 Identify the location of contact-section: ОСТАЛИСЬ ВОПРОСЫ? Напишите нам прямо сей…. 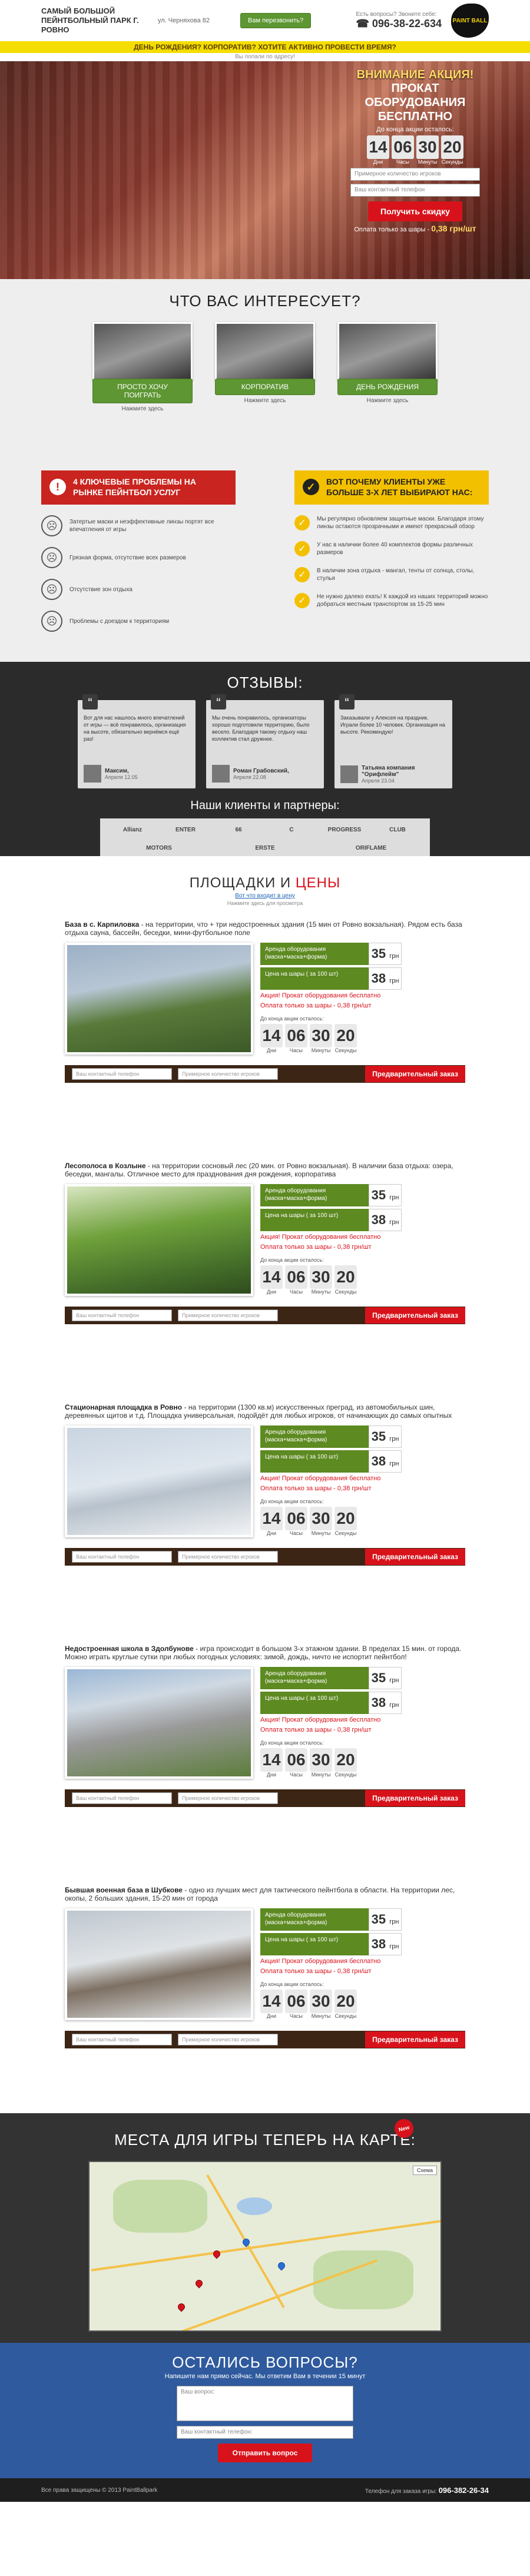
(265, 2410).